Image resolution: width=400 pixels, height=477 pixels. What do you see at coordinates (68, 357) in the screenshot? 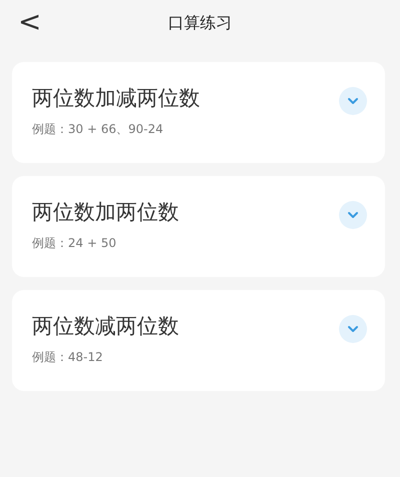
I see `example-text: 例题：48-12` at bounding box center [68, 357].